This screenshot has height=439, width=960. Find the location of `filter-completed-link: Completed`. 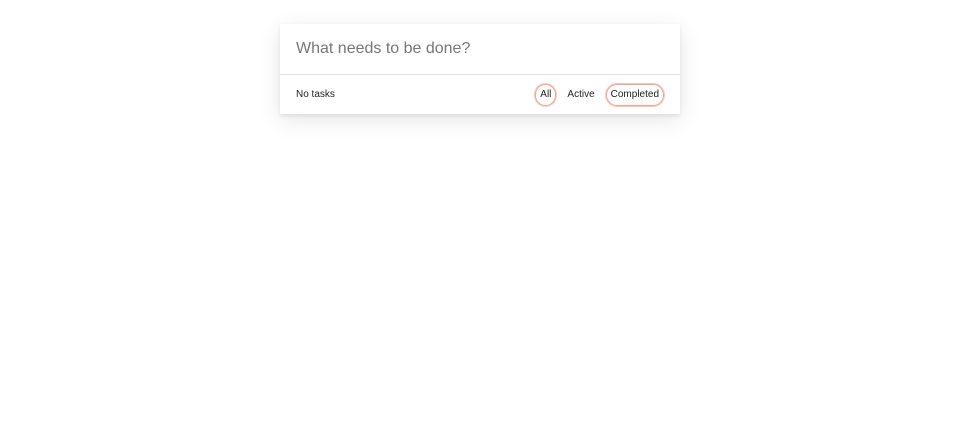

filter-completed-link: Completed is located at coordinates (634, 94).